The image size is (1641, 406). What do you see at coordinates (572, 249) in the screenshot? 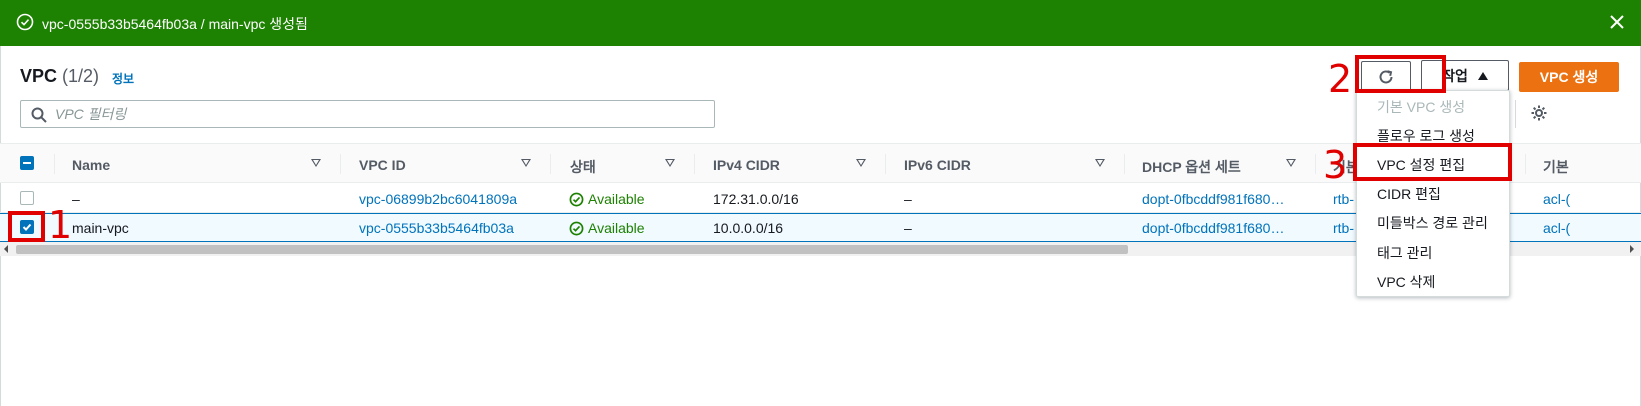
I see `scrollbar-thumb` at bounding box center [572, 249].